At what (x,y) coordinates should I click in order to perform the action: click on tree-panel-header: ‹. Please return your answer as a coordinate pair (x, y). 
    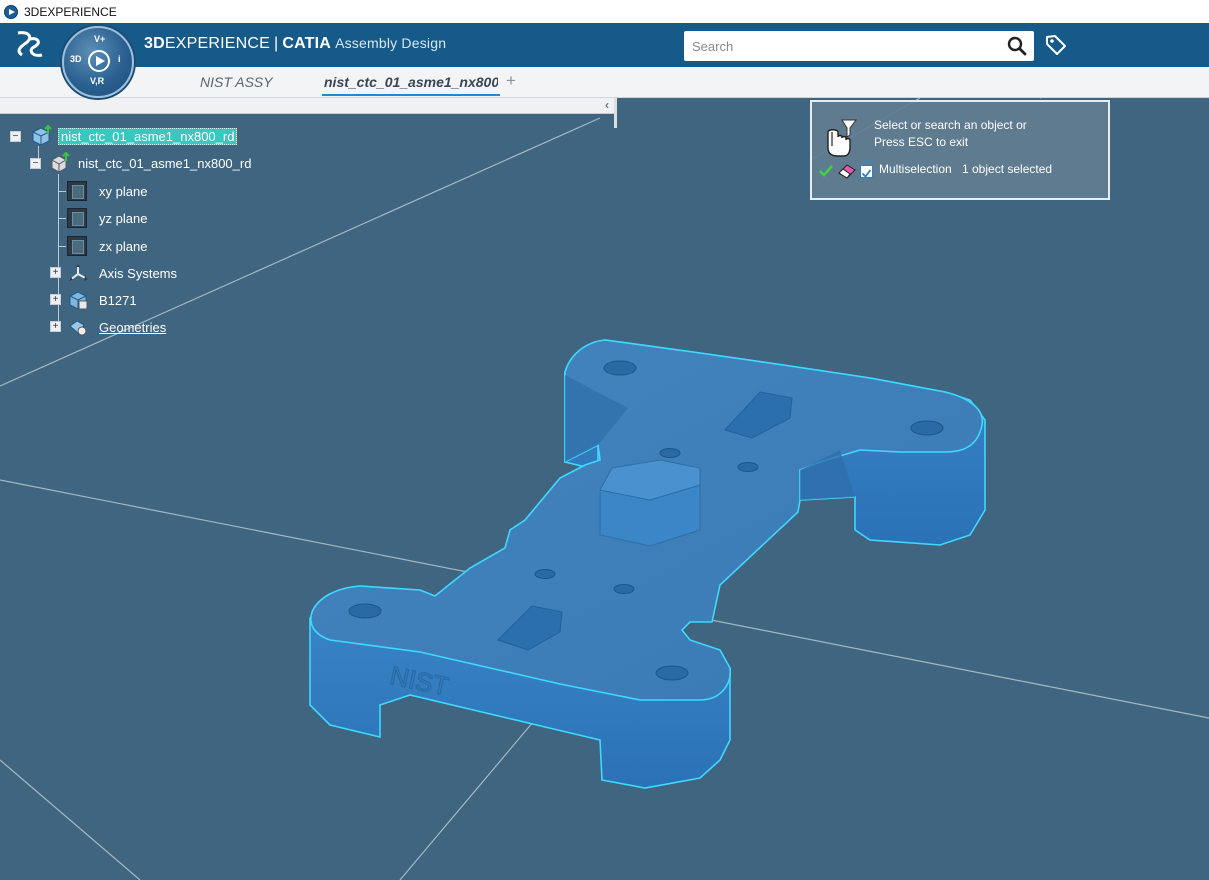
    Looking at the image, I should click on (308, 106).